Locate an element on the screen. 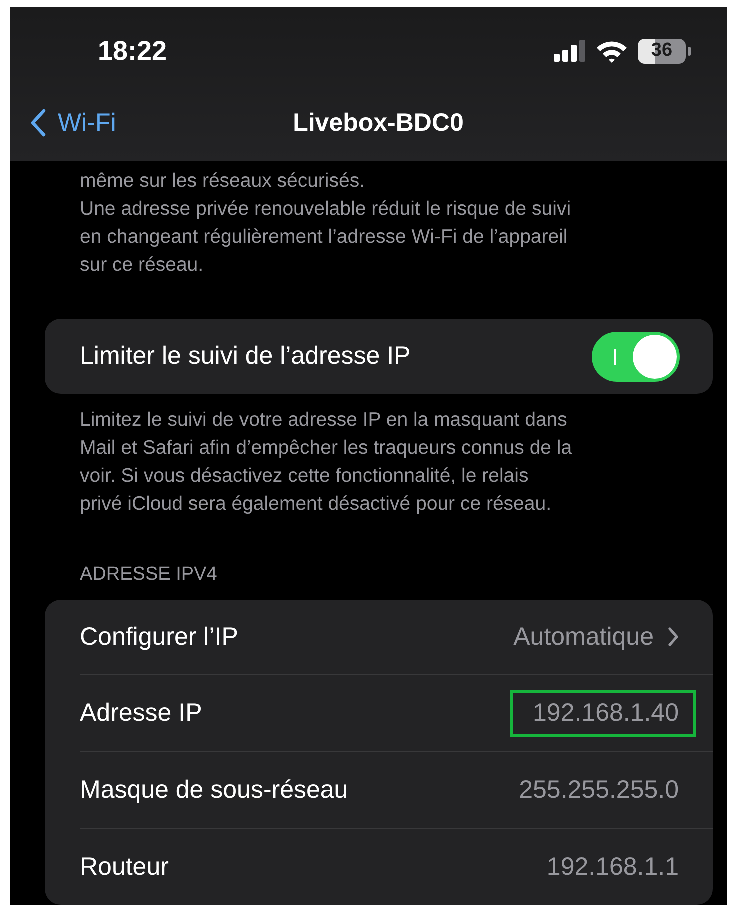 The height and width of the screenshot is (905, 737). status-time: 18:22 is located at coordinates (133, 51).